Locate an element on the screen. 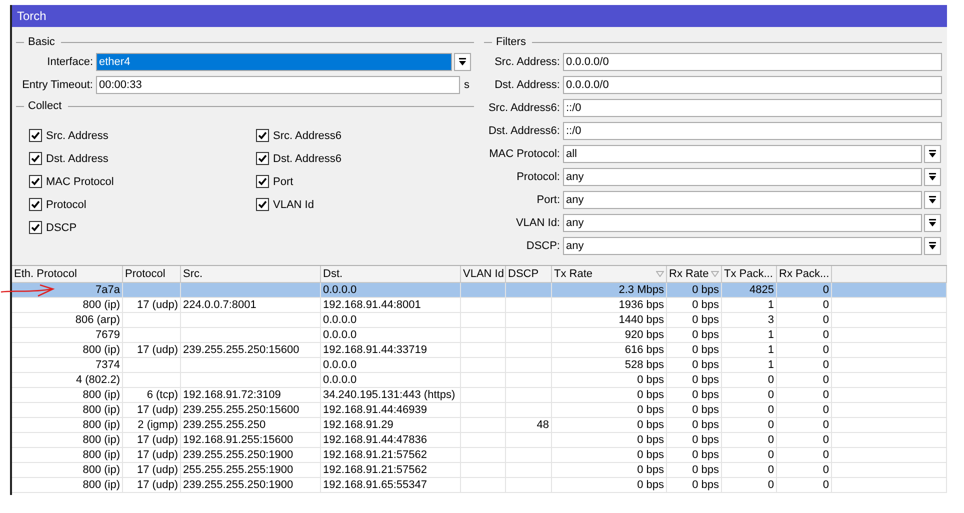  table-row: 800 (ip) 6 (tcp) 192.168.91.72:3109 34.240.195.131:443 (https) 0 bps 0 bps 0 0 is located at coordinates (479, 395).